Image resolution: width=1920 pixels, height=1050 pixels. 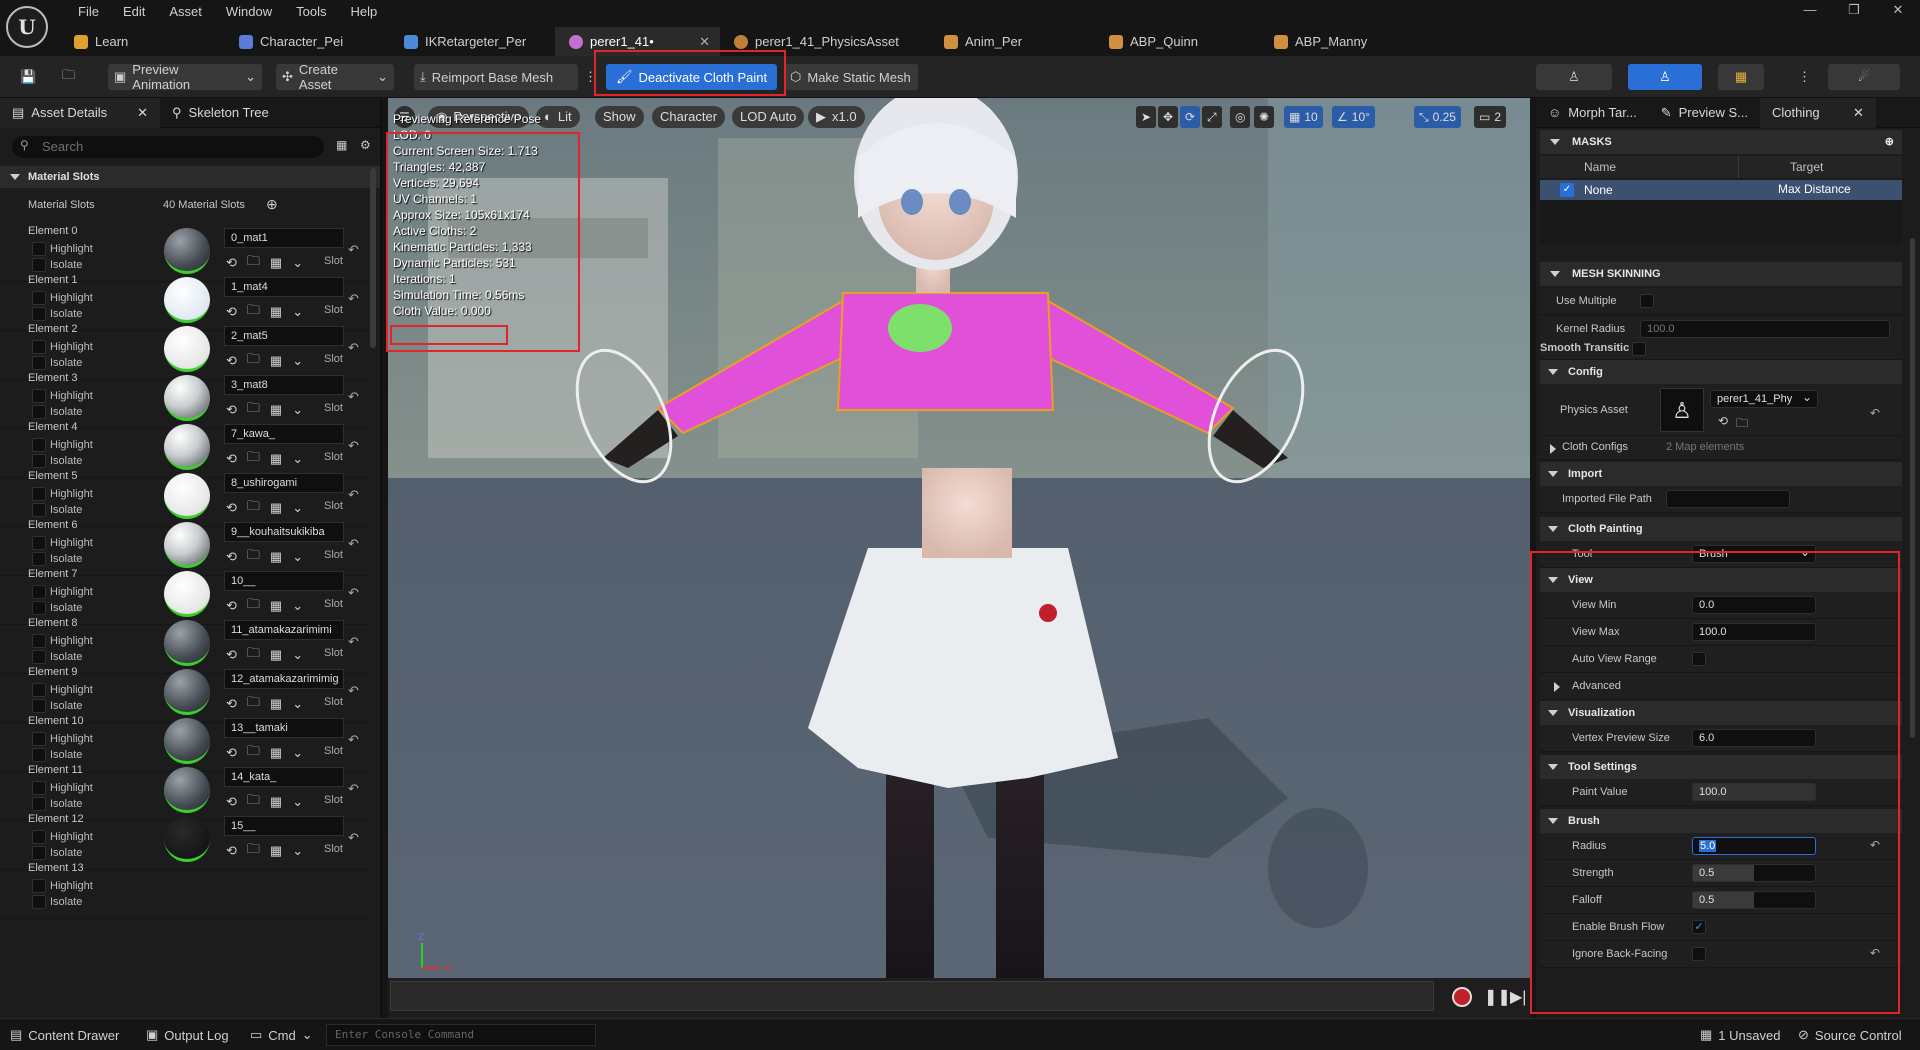 I want to click on close-icon: ✕, so click(x=142, y=113).